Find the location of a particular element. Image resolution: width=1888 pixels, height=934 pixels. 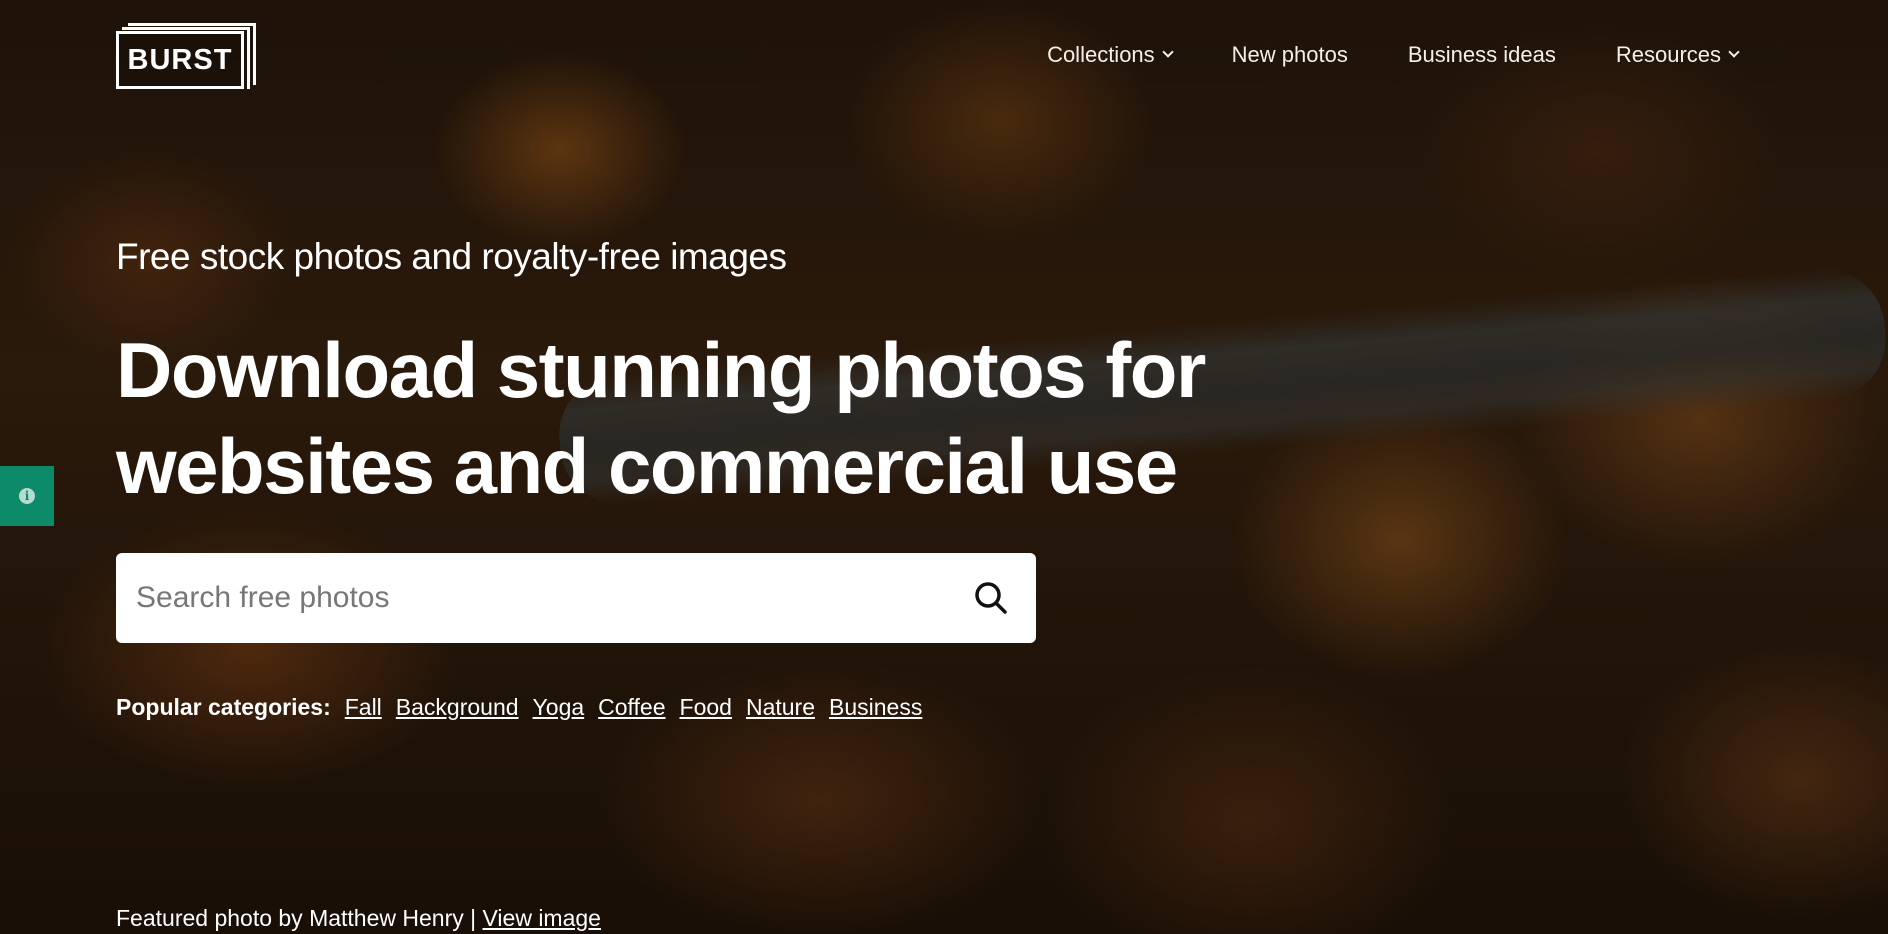

headline-line-1: Download stunning photos for is located at coordinates (661, 370).